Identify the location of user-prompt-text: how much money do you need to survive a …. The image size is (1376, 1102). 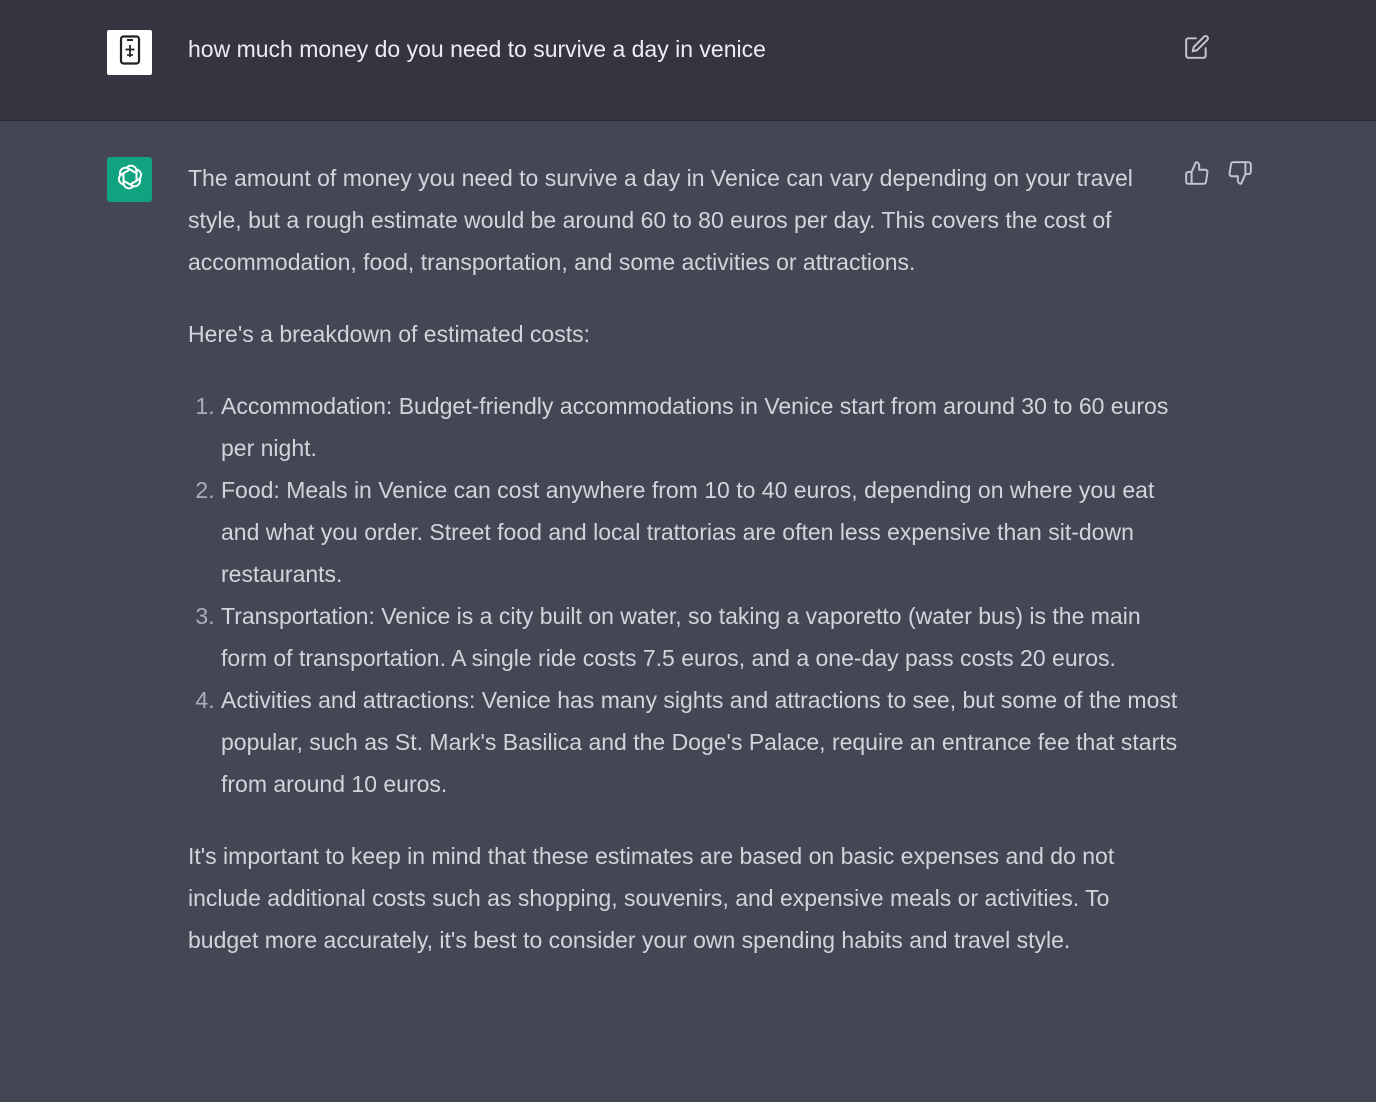
(477, 49).